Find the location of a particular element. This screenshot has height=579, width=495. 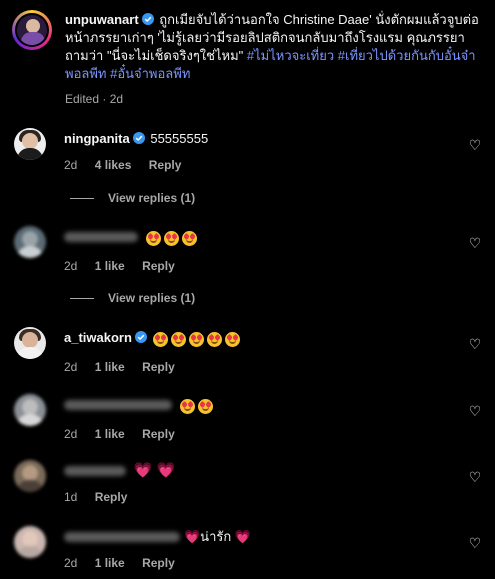

comment-likes: 4 likes is located at coordinates (113, 165).